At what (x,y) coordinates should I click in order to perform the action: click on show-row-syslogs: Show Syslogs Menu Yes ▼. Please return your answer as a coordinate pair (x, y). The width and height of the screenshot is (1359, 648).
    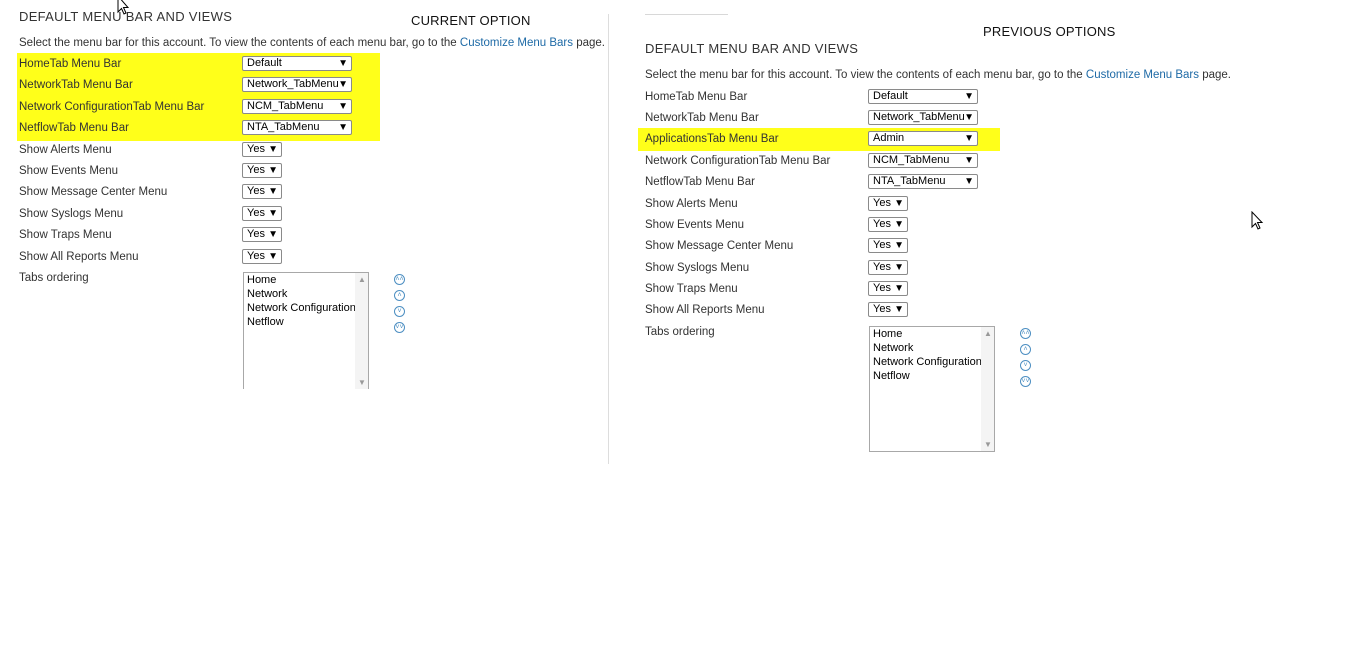
    Looking at the image, I should click on (795, 269).